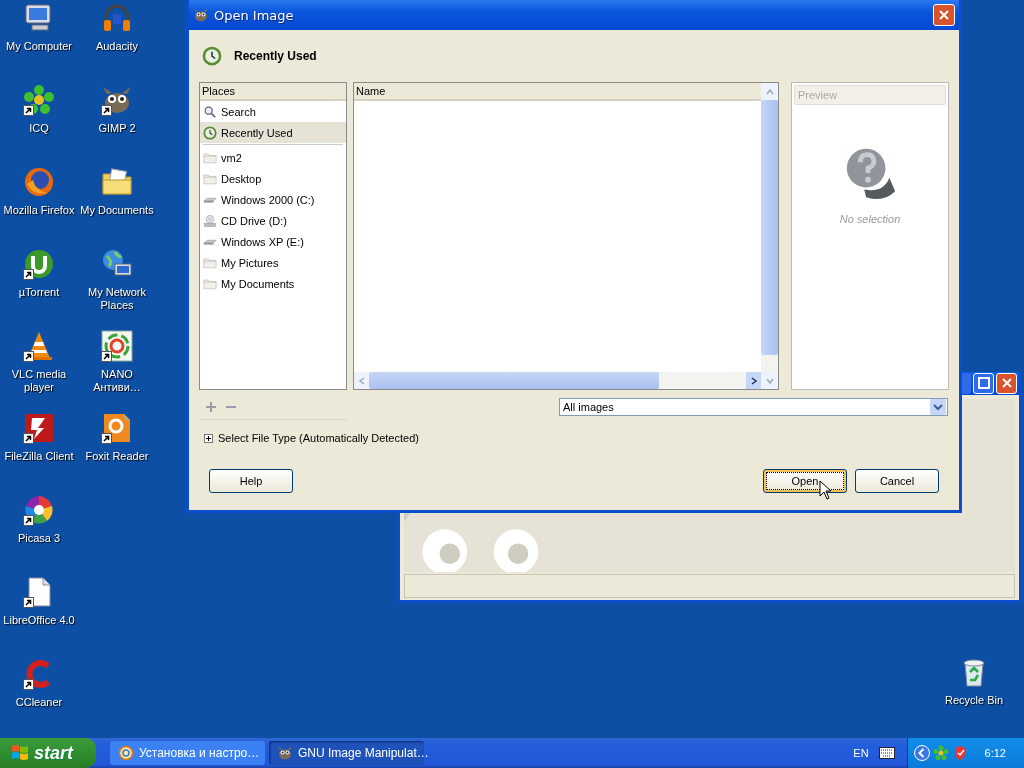 The width and height of the screenshot is (1024, 768). Describe the element at coordinates (974, 700) in the screenshot. I see `desktop-icon-label: Recycle Bin` at that location.